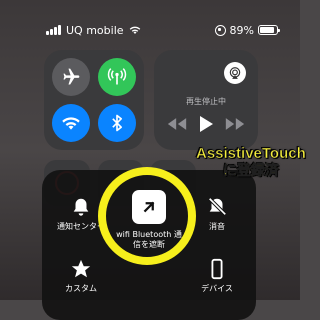  I want to click on assistive-touch-annotation: AssistiveTouch に登録済, so click(251, 162).